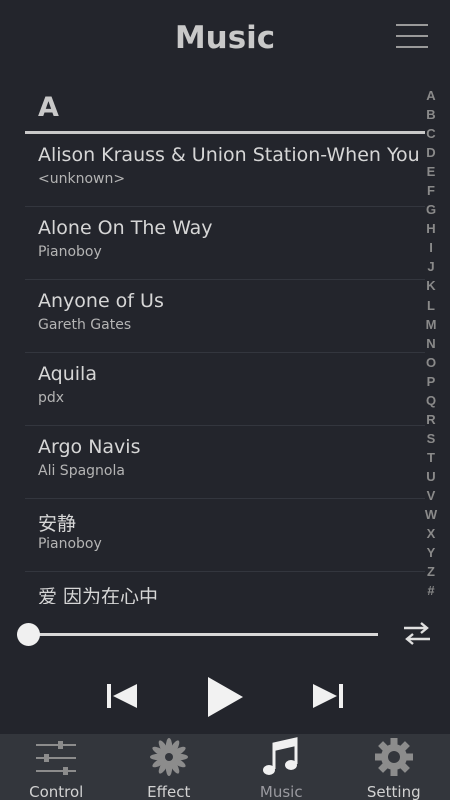 The height and width of the screenshot is (800, 450). What do you see at coordinates (431, 247) in the screenshot?
I see `index-letter: I` at bounding box center [431, 247].